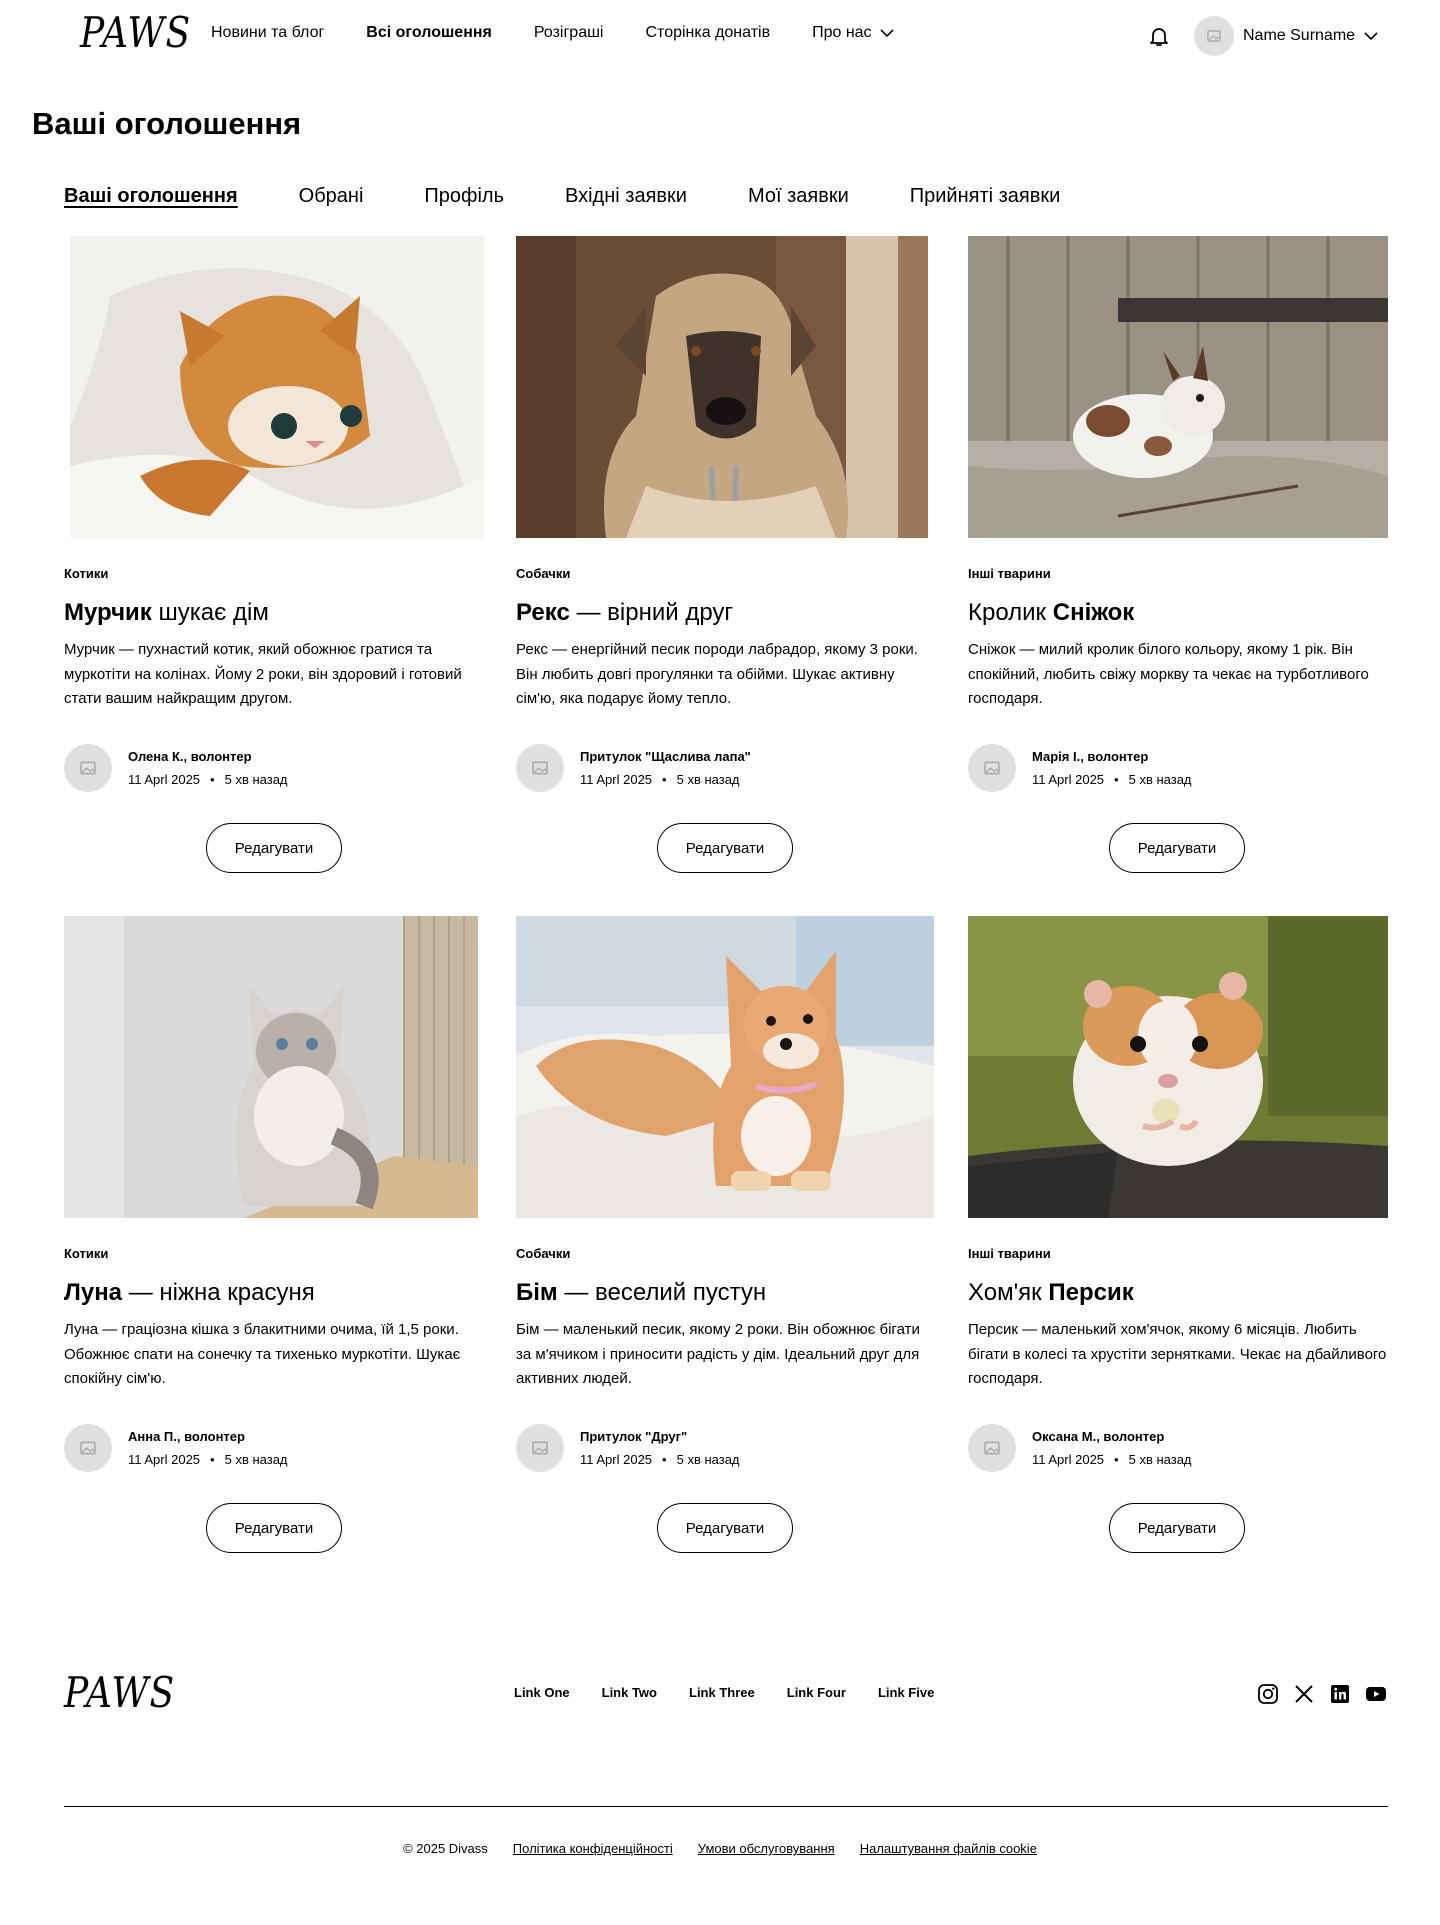 Image resolution: width=1440 pixels, height=1925 pixels. I want to click on nav-giveaways: Розіграші, so click(569, 33).